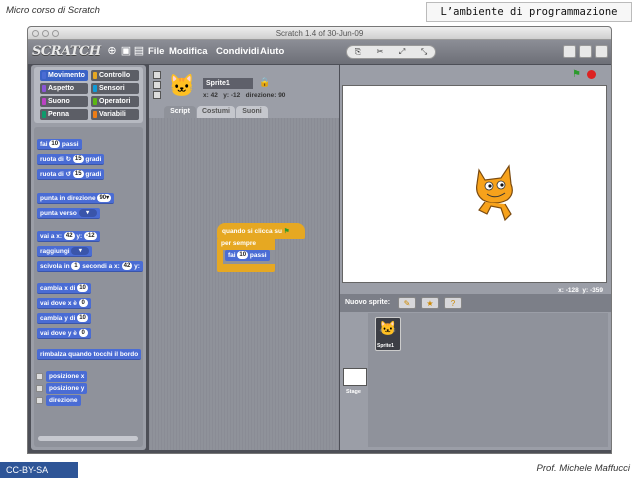  I want to click on rotation-none-icon, so click(157, 95).